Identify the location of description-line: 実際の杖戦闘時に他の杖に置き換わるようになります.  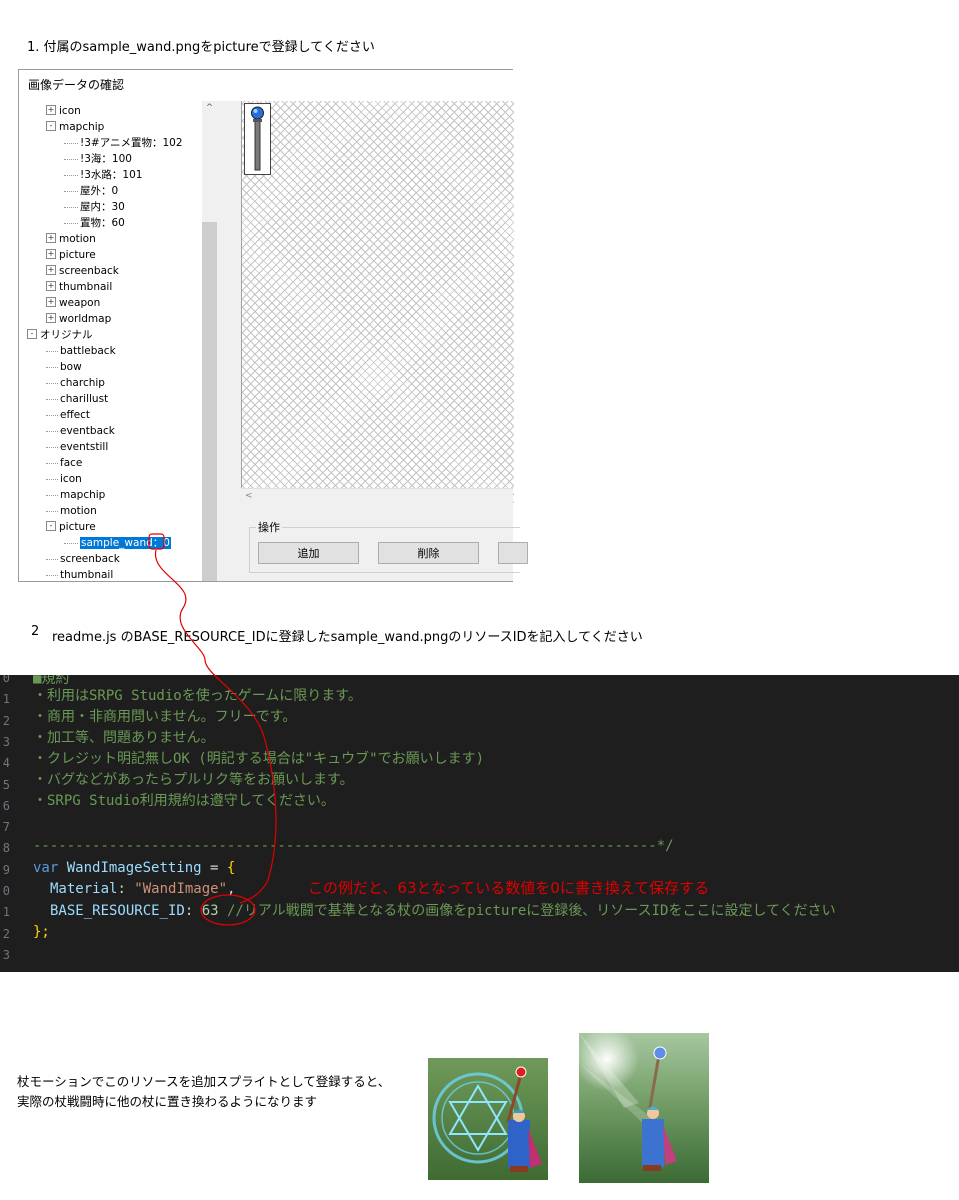
(167, 1101).